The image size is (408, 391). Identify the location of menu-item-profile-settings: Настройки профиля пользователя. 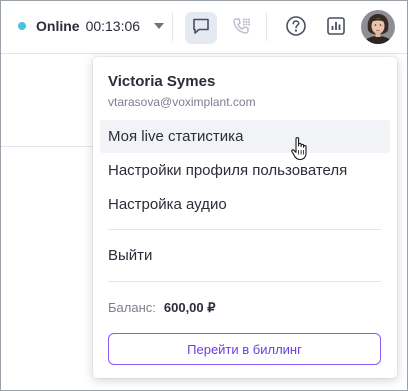
(245, 170).